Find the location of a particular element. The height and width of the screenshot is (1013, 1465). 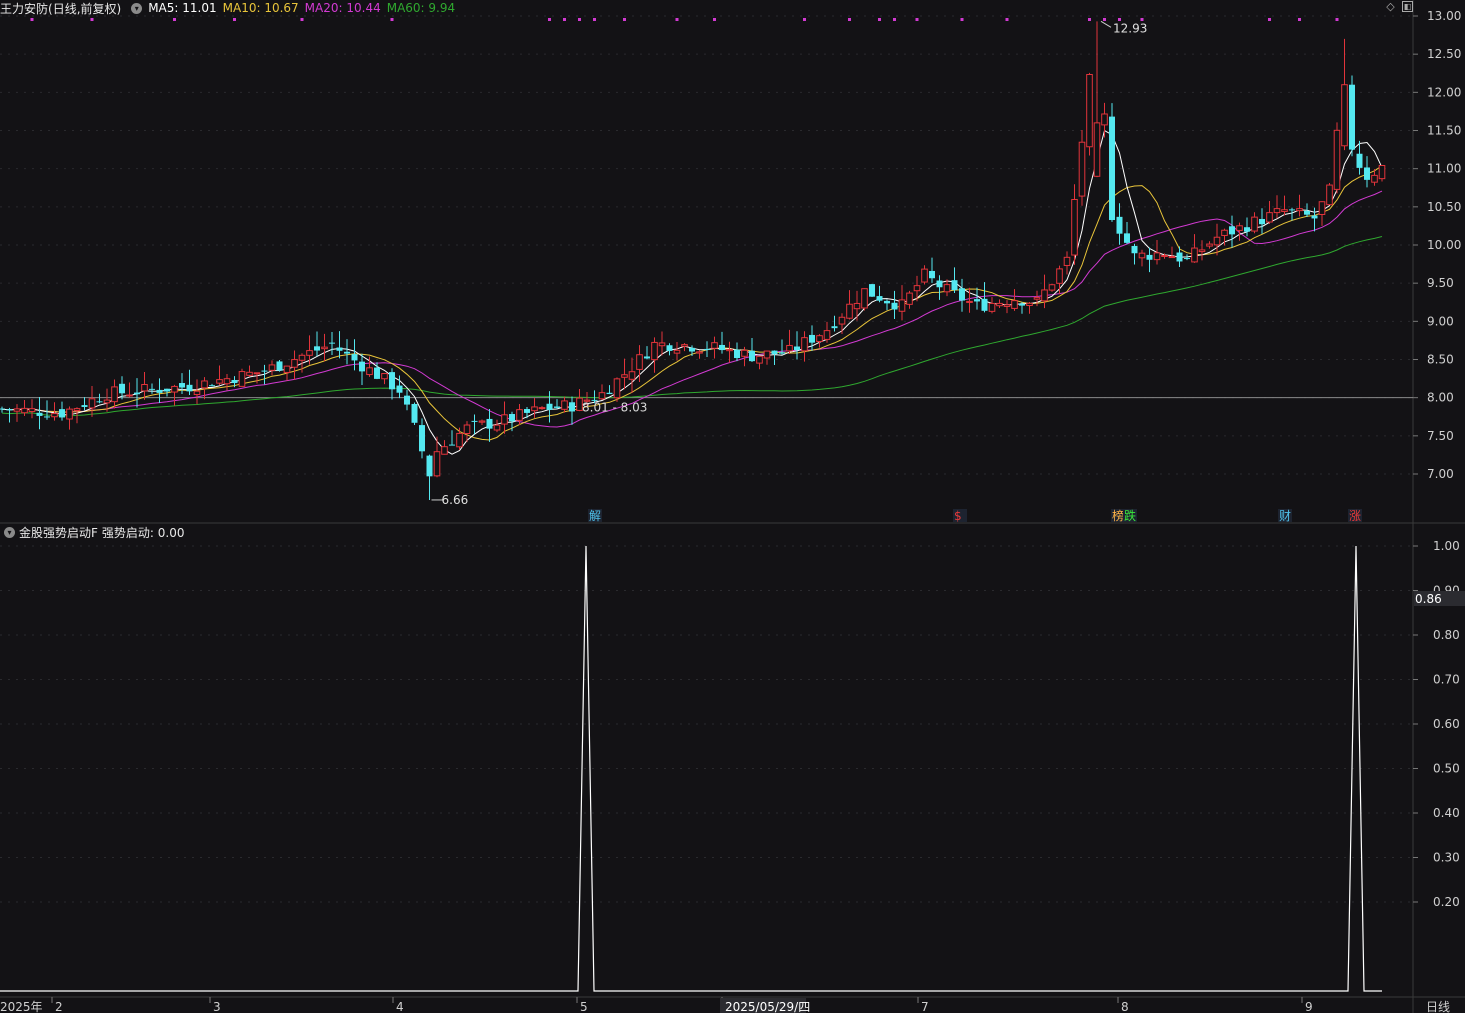

stock-name: 王力安防 is located at coordinates (24, 8).